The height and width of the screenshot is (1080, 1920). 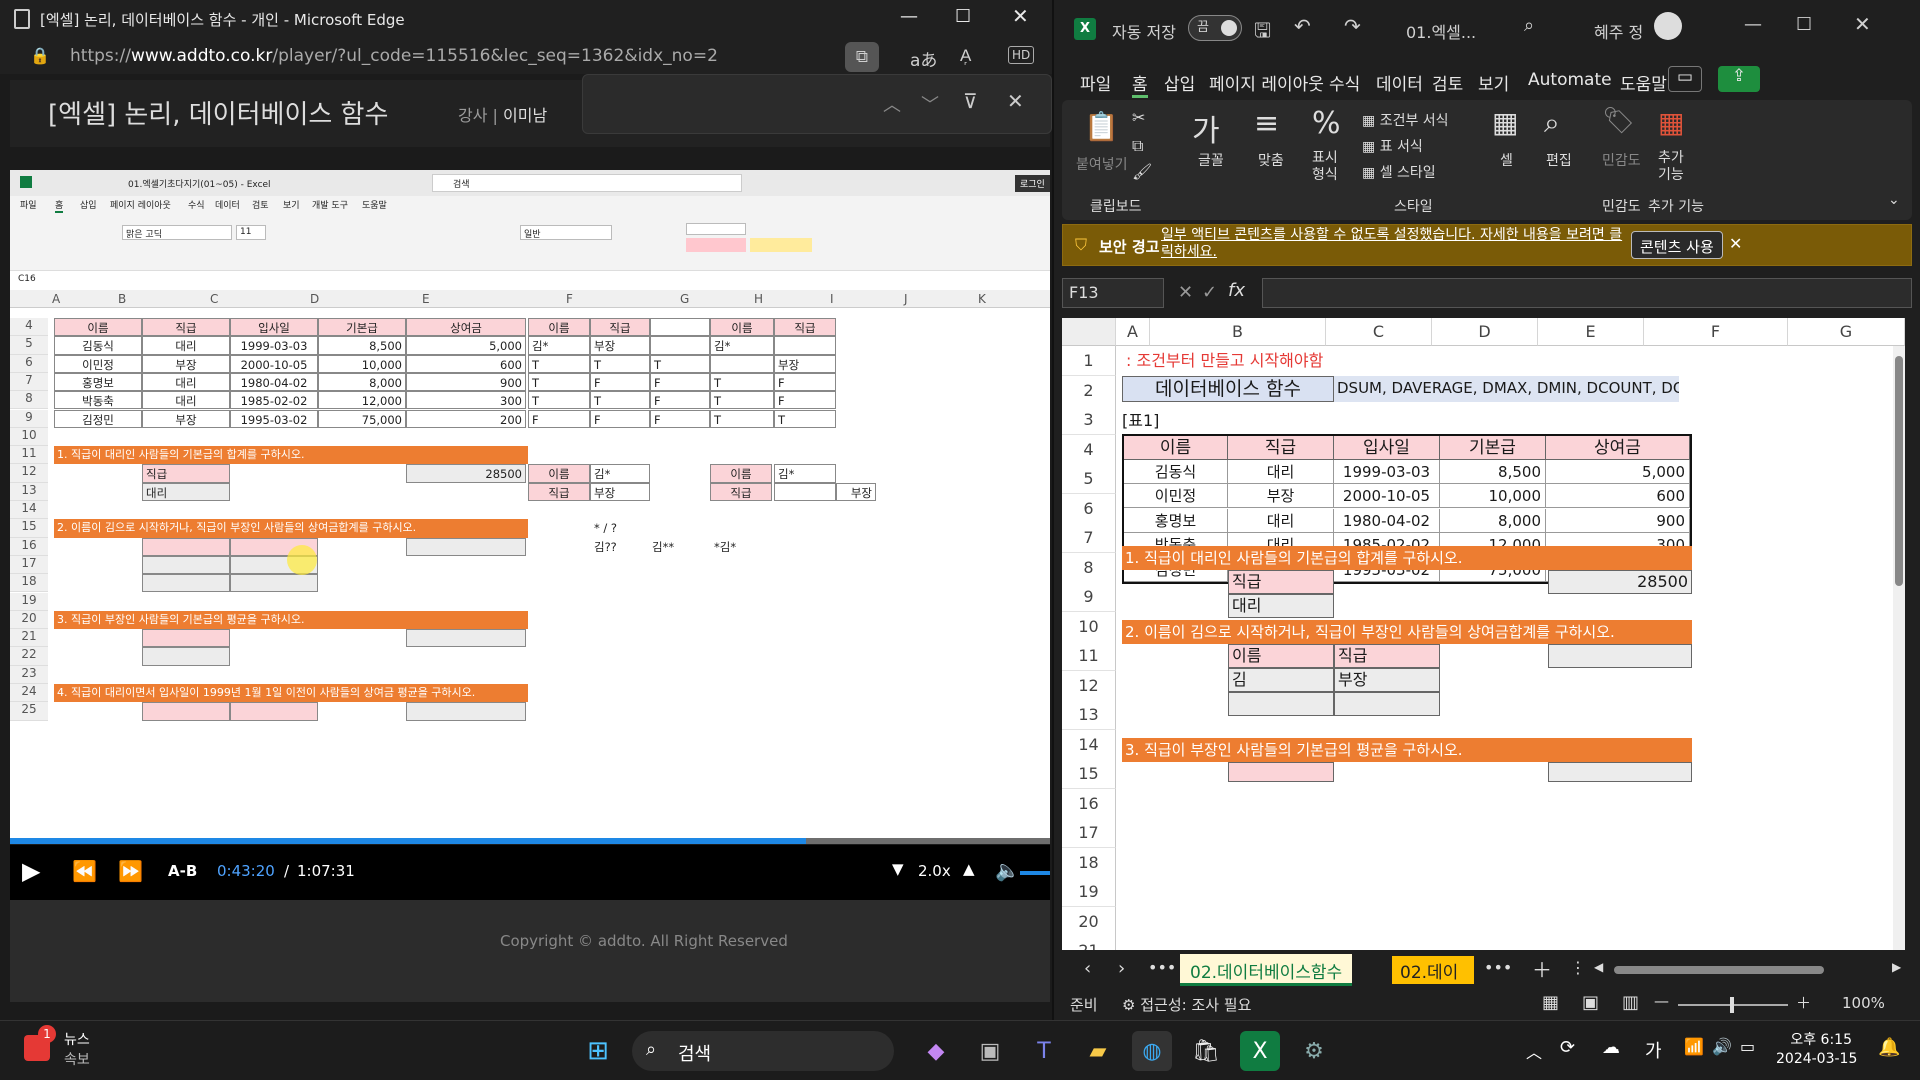 I want to click on zoom-out-icon: —, so click(x=1661, y=1001).